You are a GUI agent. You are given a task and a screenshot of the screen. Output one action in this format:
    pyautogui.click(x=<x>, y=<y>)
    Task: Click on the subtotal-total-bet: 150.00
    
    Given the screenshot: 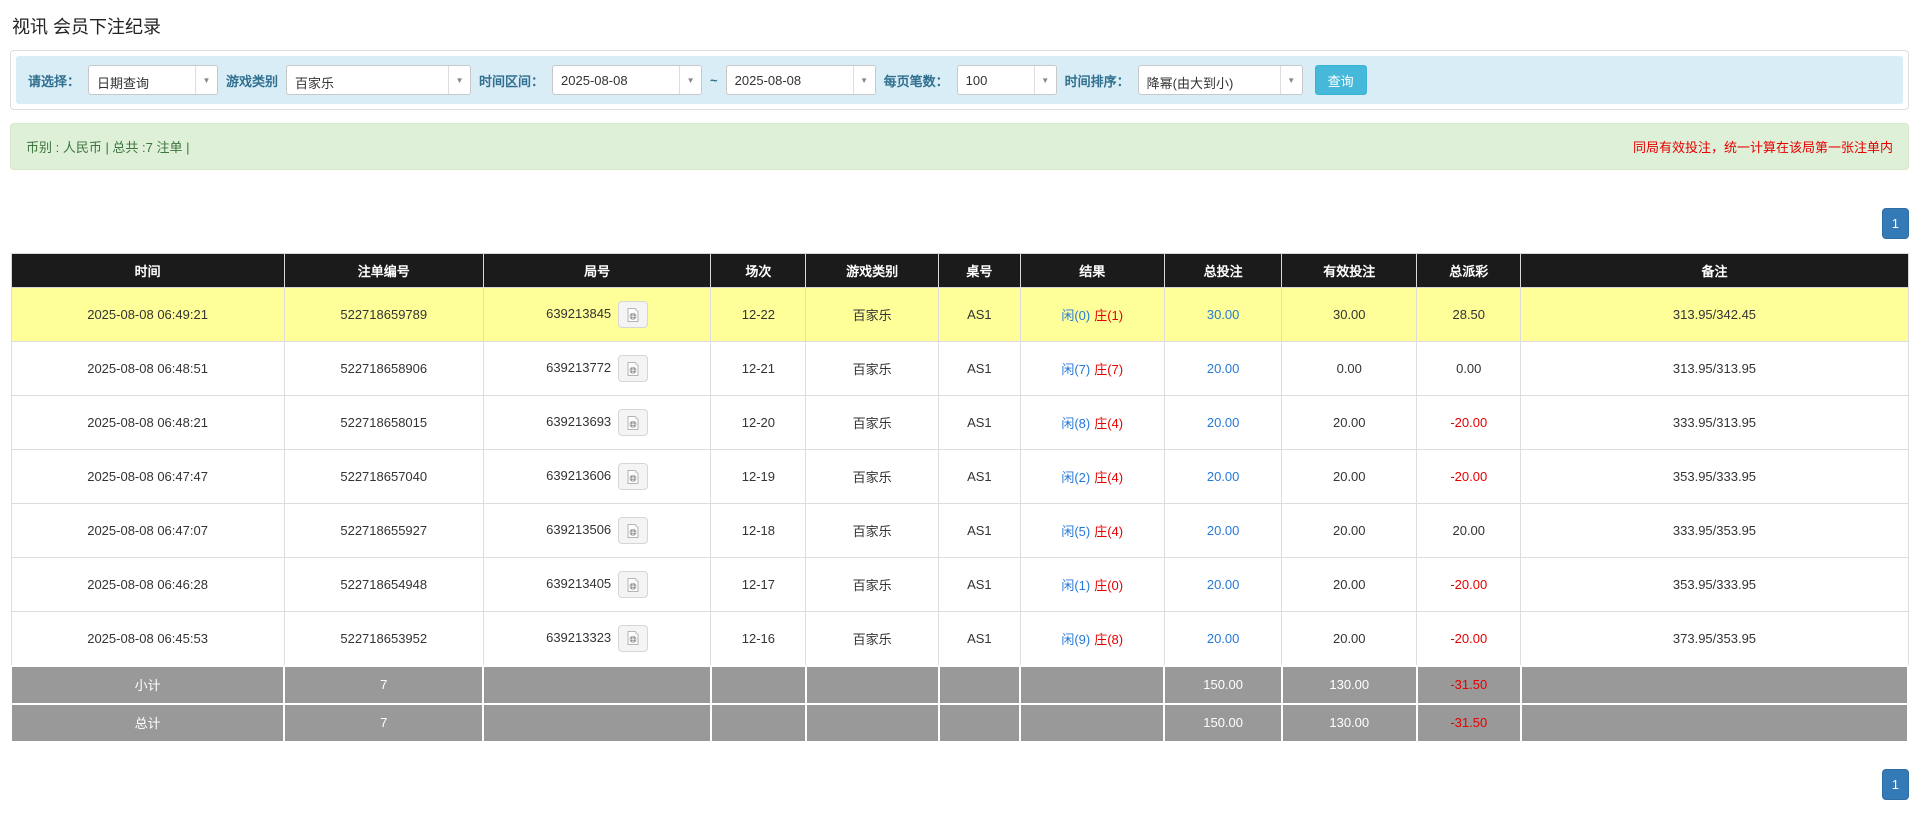 What is the action you would take?
    pyautogui.click(x=1223, y=684)
    